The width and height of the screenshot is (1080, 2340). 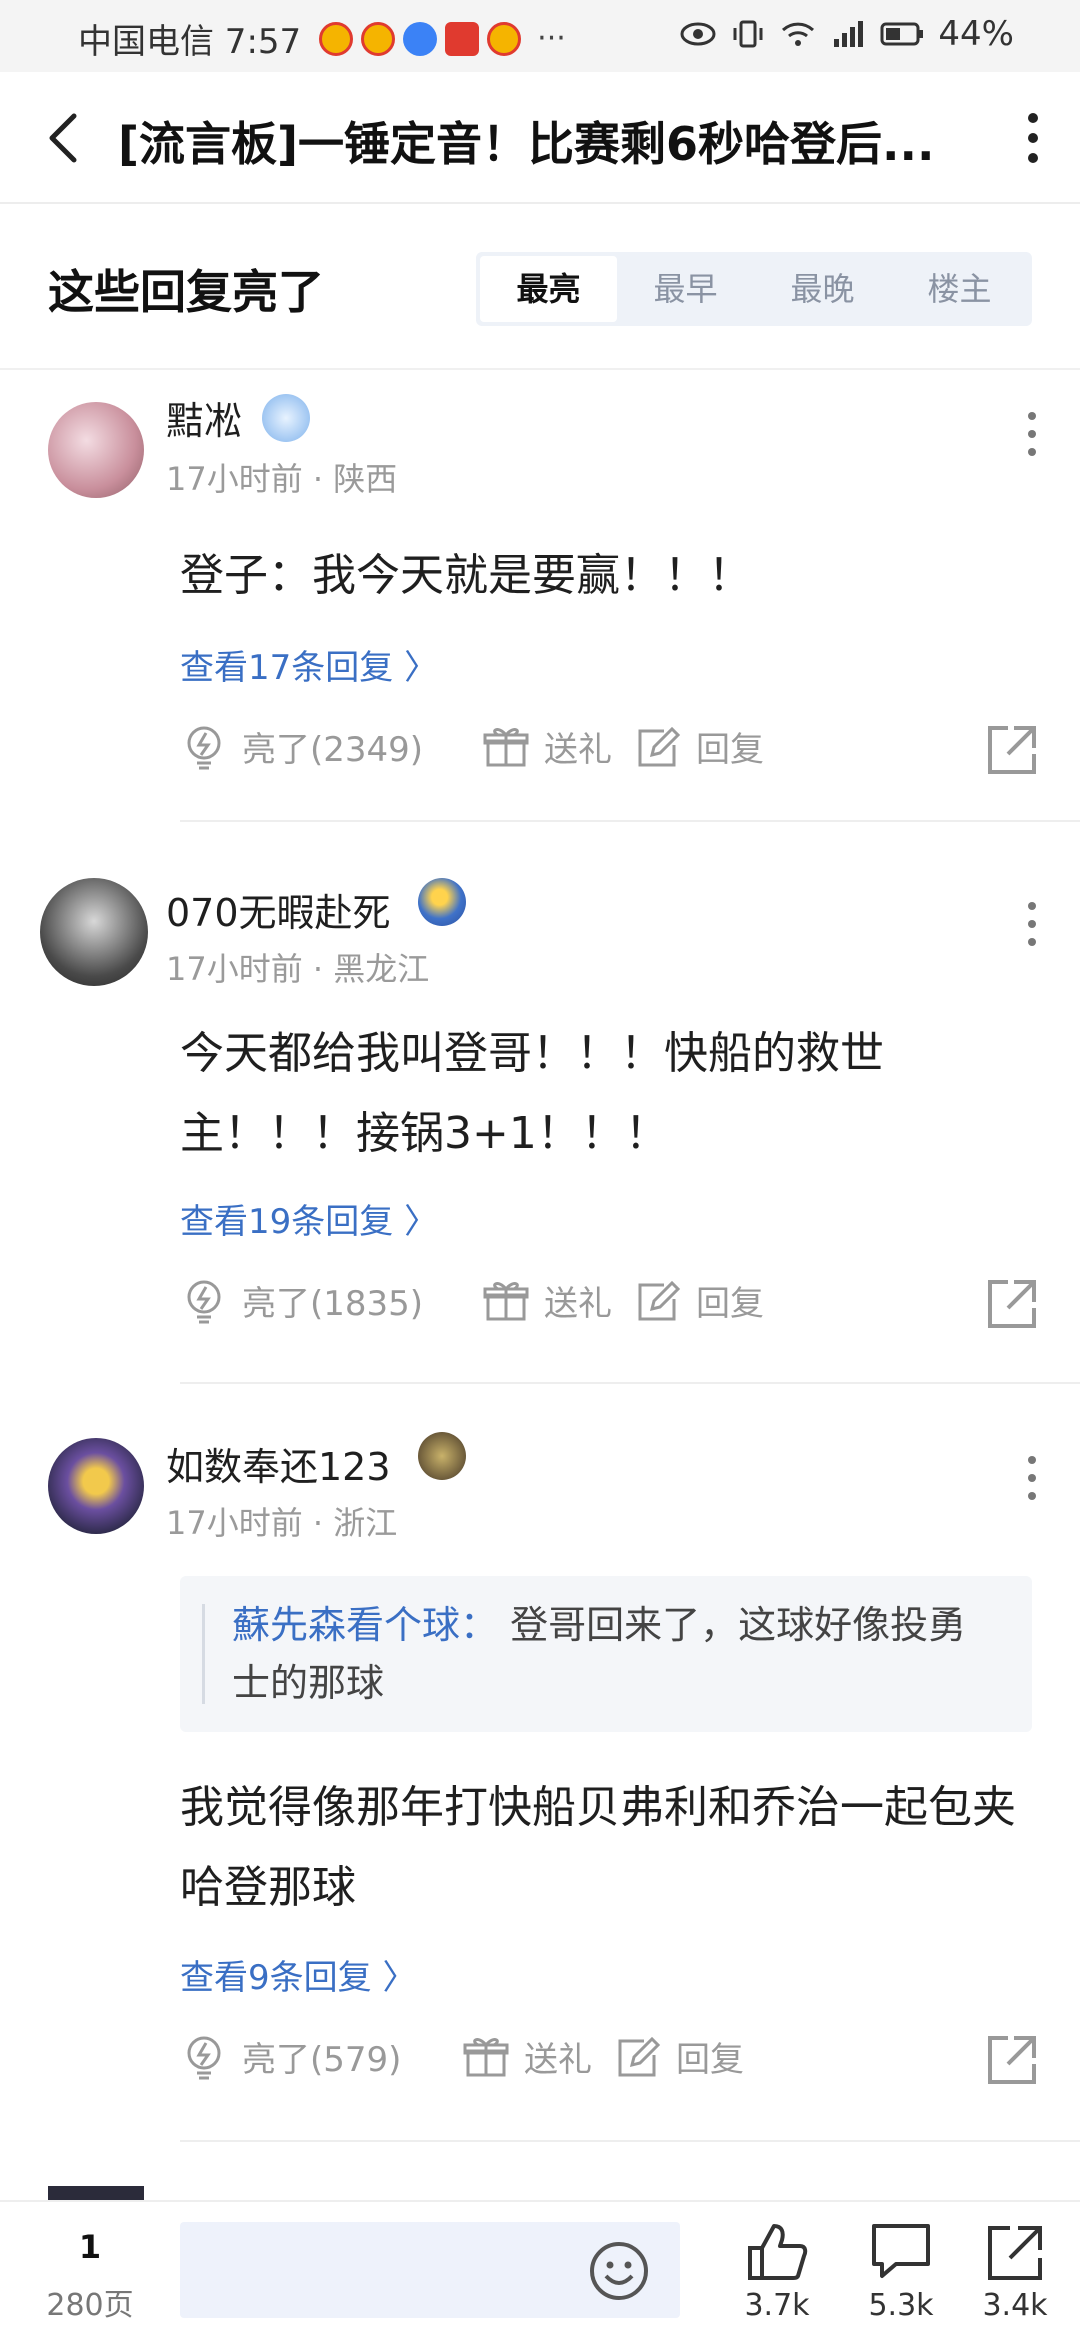 What do you see at coordinates (204, 417) in the screenshot?
I see `username: 黠凇` at bounding box center [204, 417].